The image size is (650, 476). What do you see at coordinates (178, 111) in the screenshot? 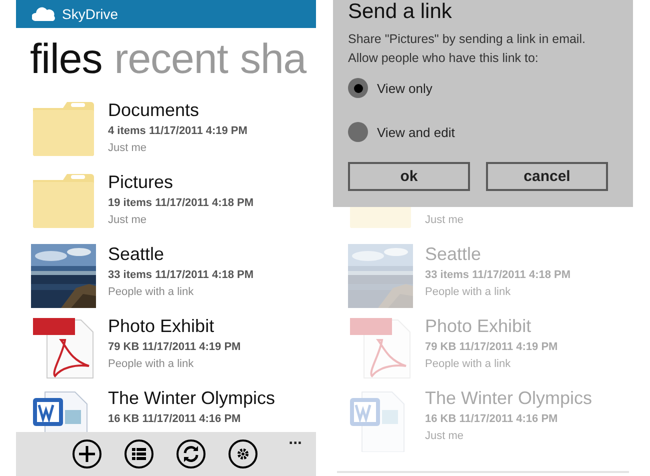
I see `file-name: Documents` at bounding box center [178, 111].